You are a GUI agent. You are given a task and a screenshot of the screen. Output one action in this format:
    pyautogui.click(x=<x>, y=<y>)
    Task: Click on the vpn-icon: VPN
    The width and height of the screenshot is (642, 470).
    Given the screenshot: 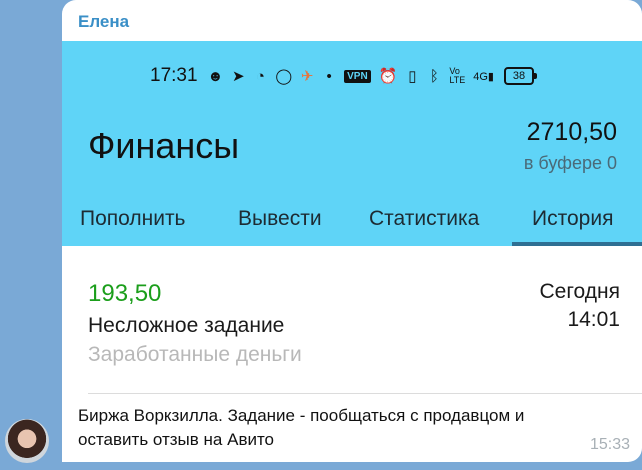 What is the action you would take?
    pyautogui.click(x=357, y=76)
    